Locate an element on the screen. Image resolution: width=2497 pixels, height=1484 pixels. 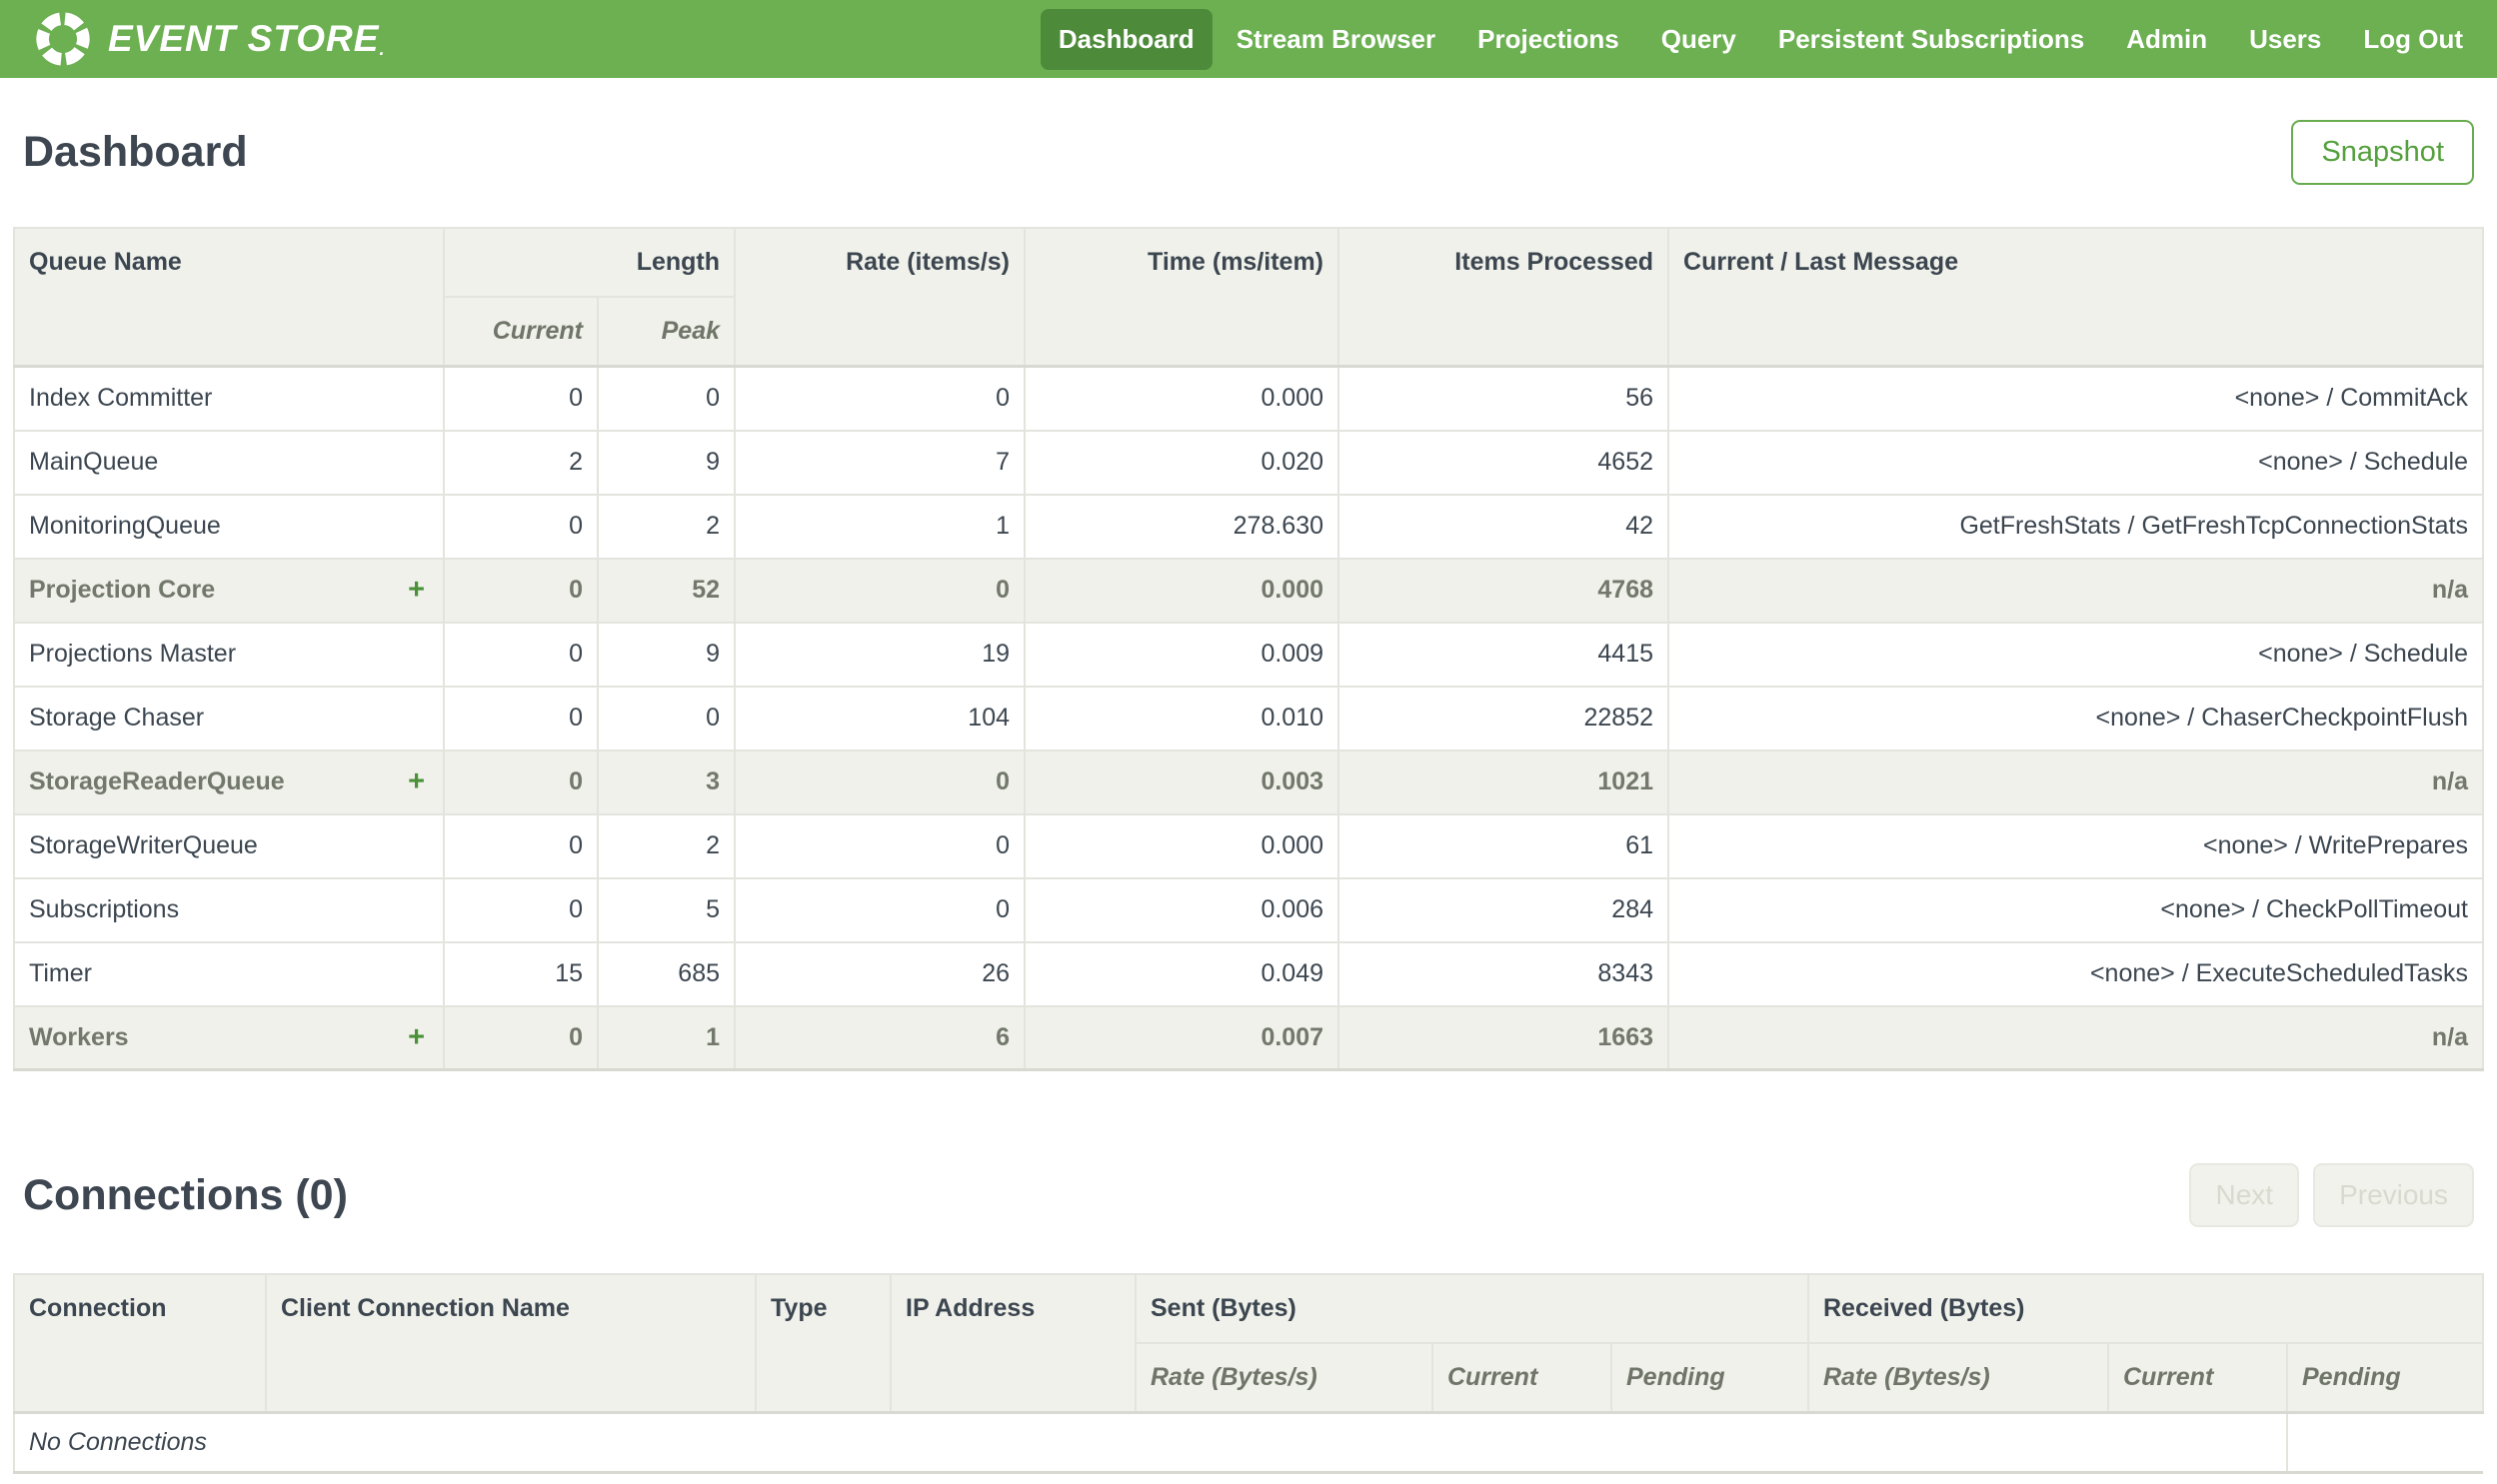
queue-time-cell: 0.049 is located at coordinates (1182, 973).